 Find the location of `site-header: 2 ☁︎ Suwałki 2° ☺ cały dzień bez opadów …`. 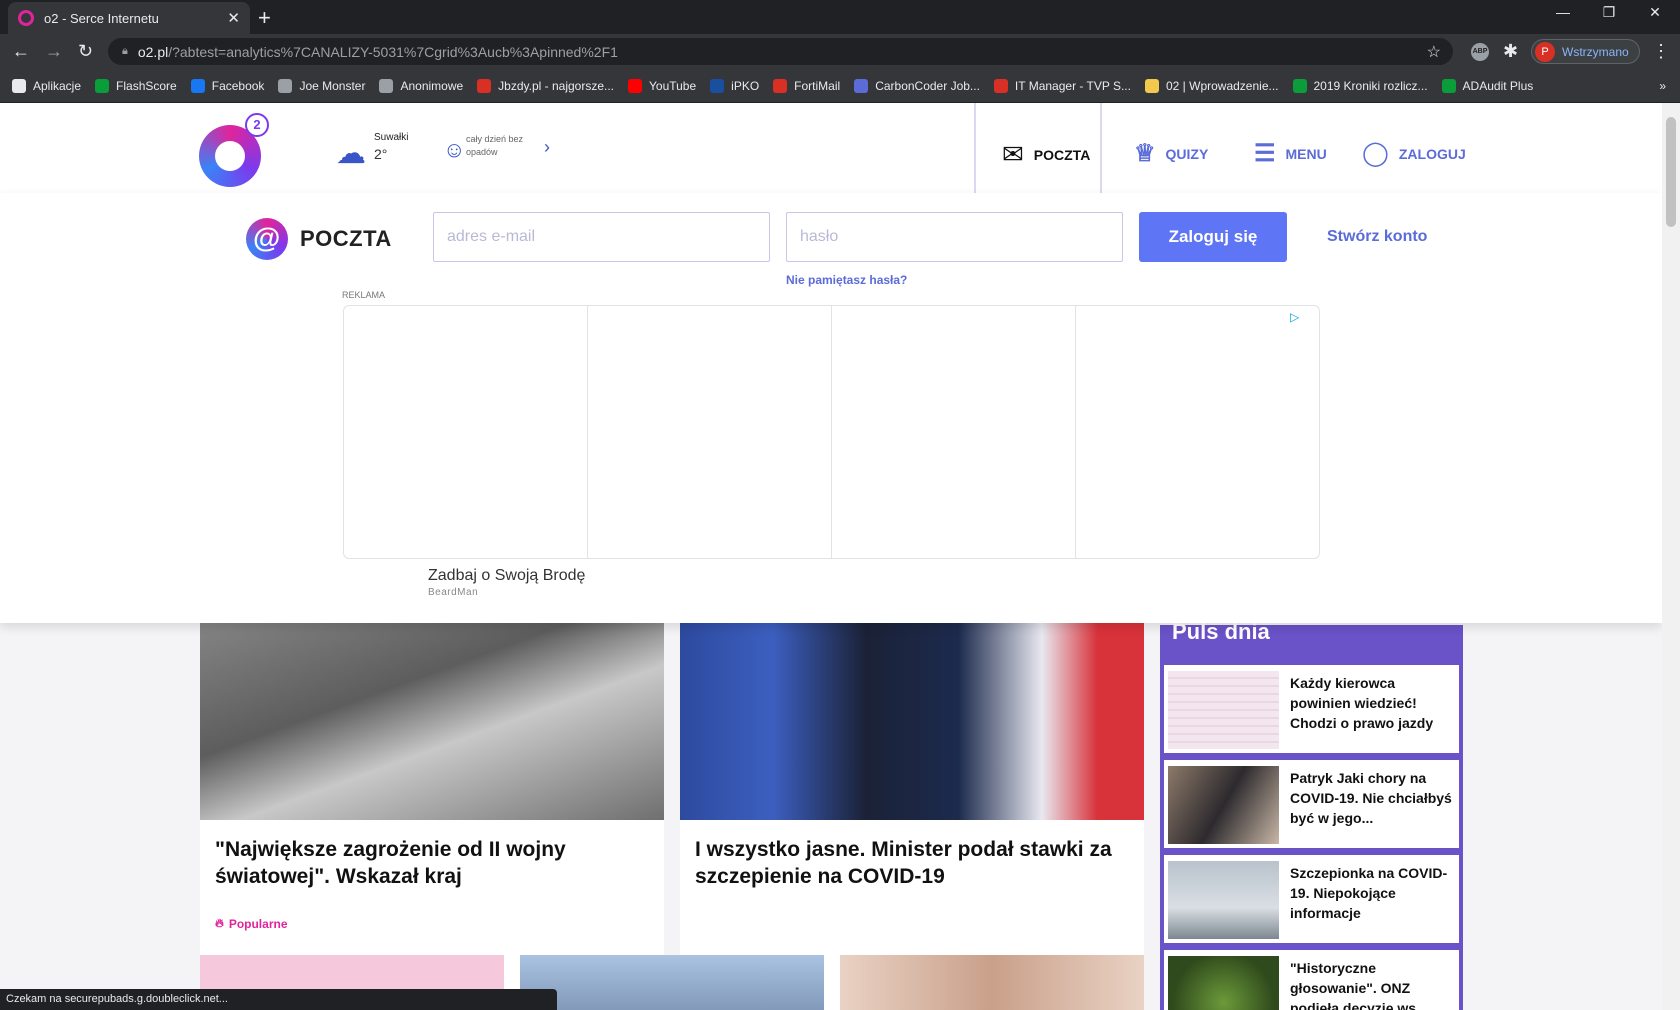

site-header: 2 ☁︎ Suwałki 2° ☺ cały dzień bez opadów … is located at coordinates (831, 149).